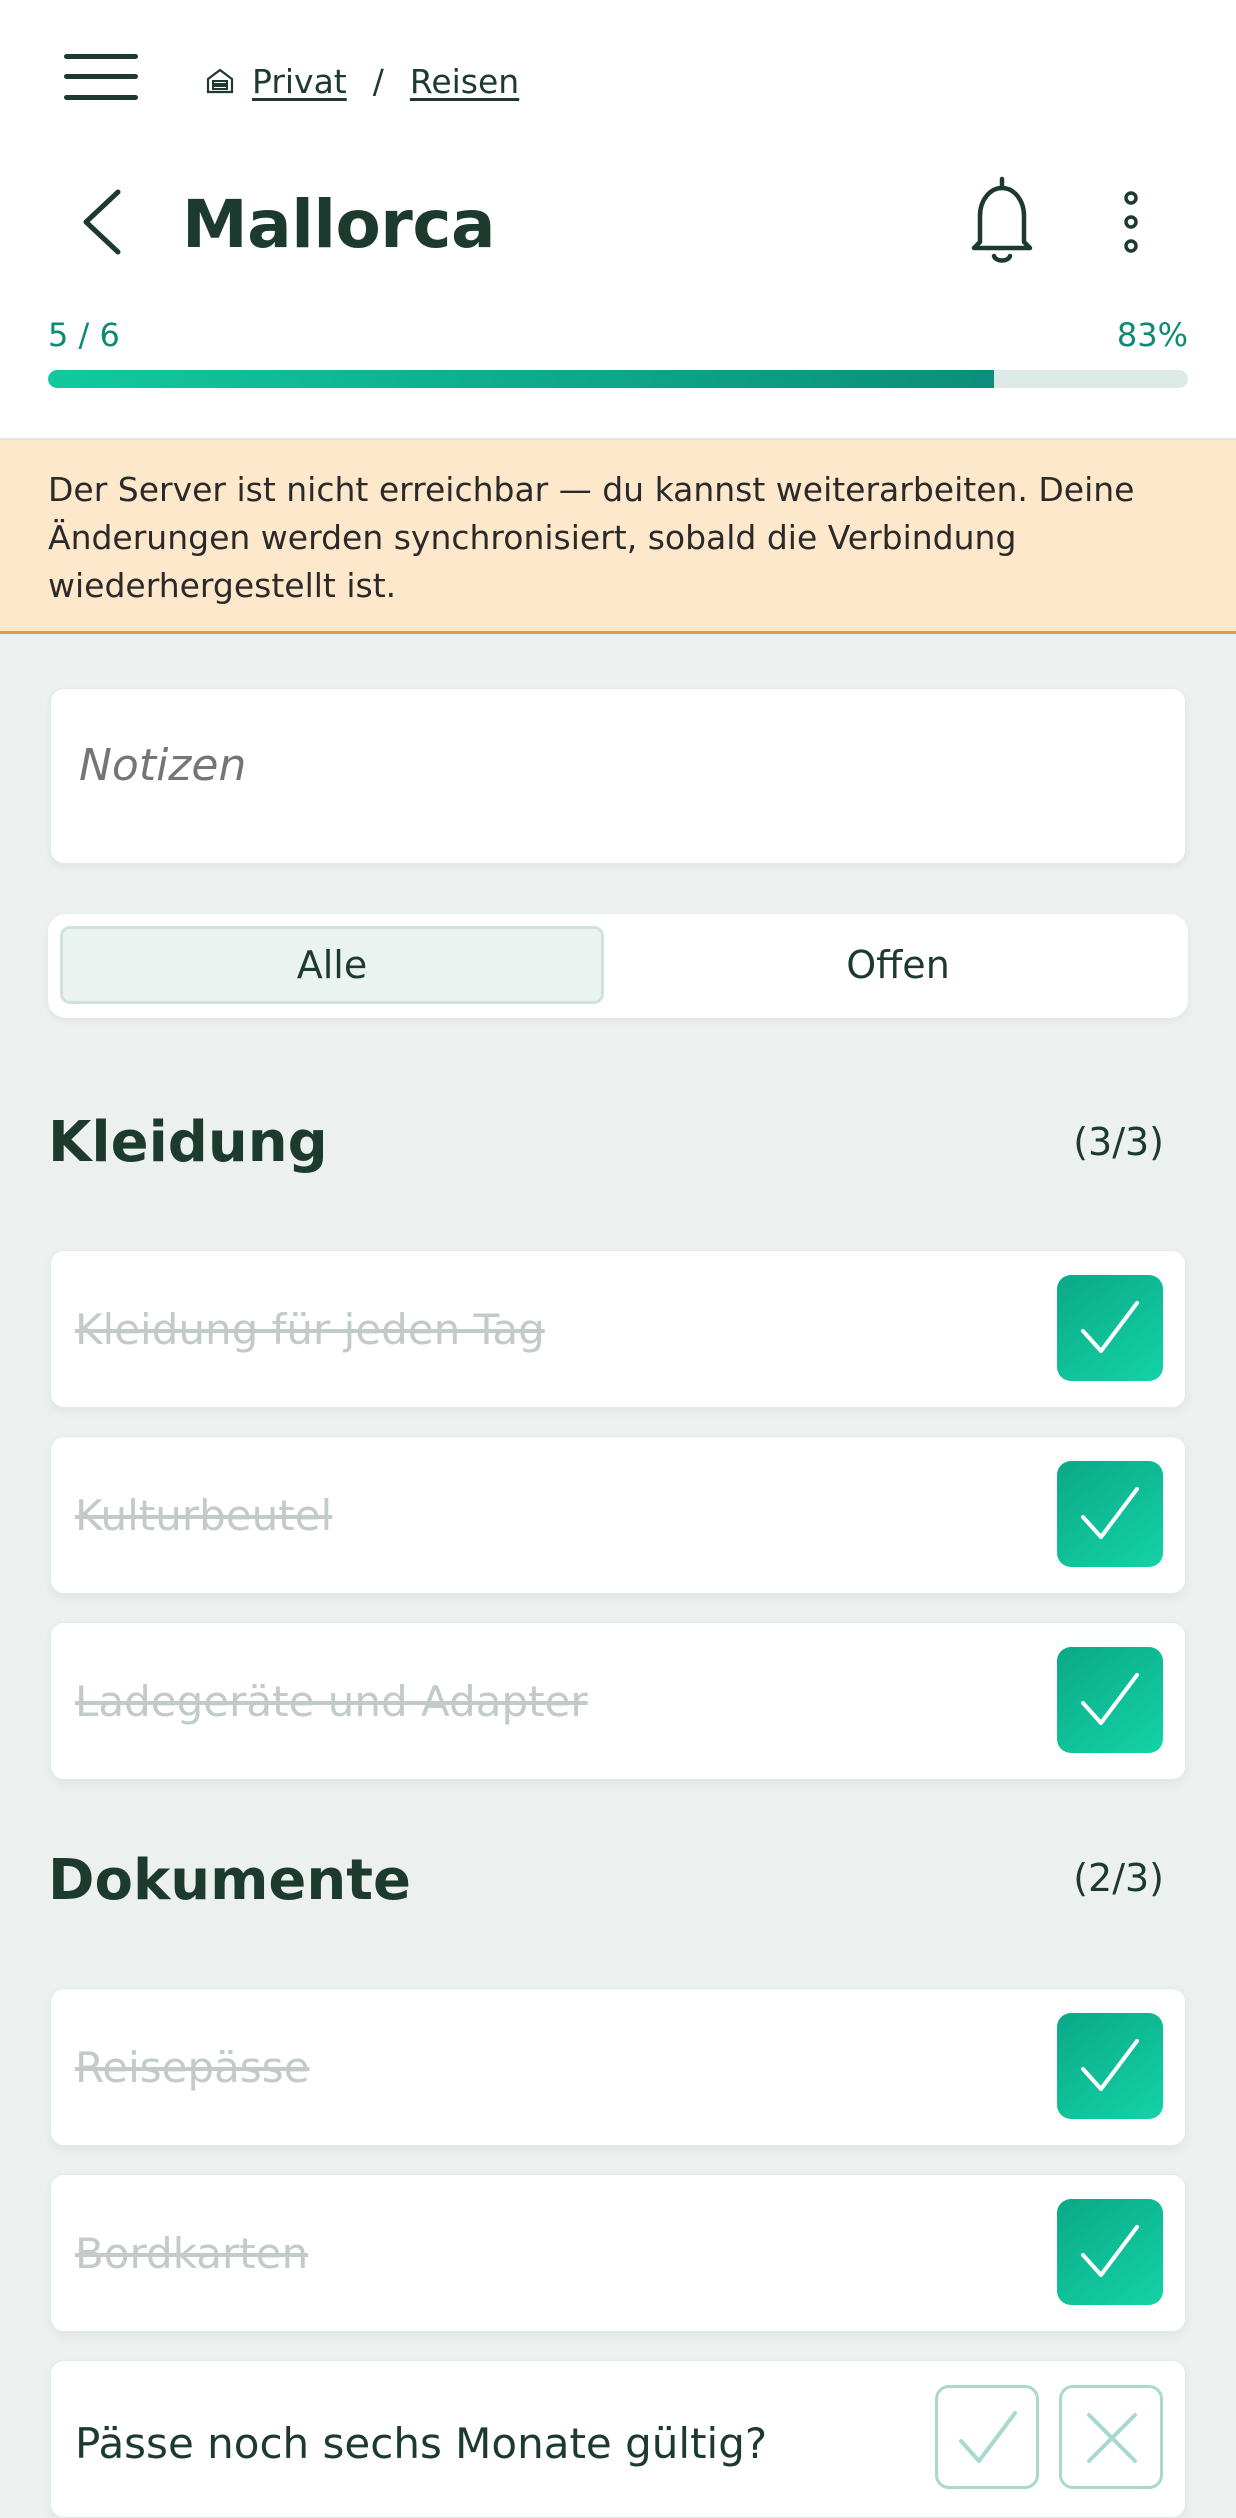  Describe the element at coordinates (331, 1701) in the screenshot. I see `checklist-item-label: Ladegeräte und Adapter` at that location.